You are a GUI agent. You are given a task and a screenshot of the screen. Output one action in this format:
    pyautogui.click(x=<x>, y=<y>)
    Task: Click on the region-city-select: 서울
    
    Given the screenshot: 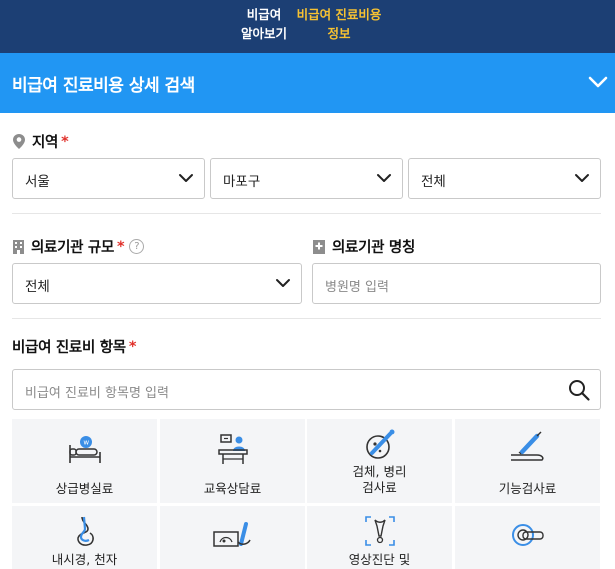 What is the action you would take?
    pyautogui.click(x=108, y=178)
    